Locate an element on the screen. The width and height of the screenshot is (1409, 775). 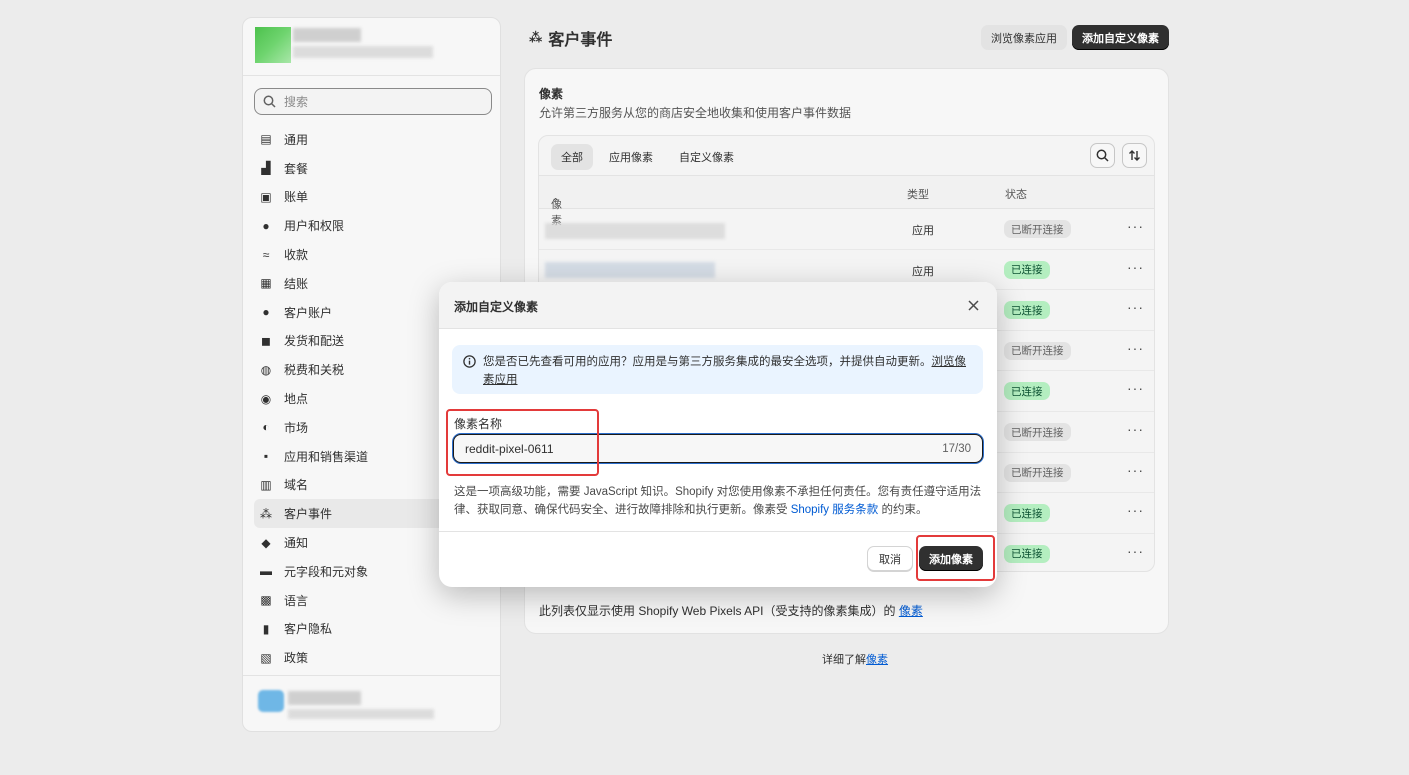
close-icon is located at coordinates (973, 305).